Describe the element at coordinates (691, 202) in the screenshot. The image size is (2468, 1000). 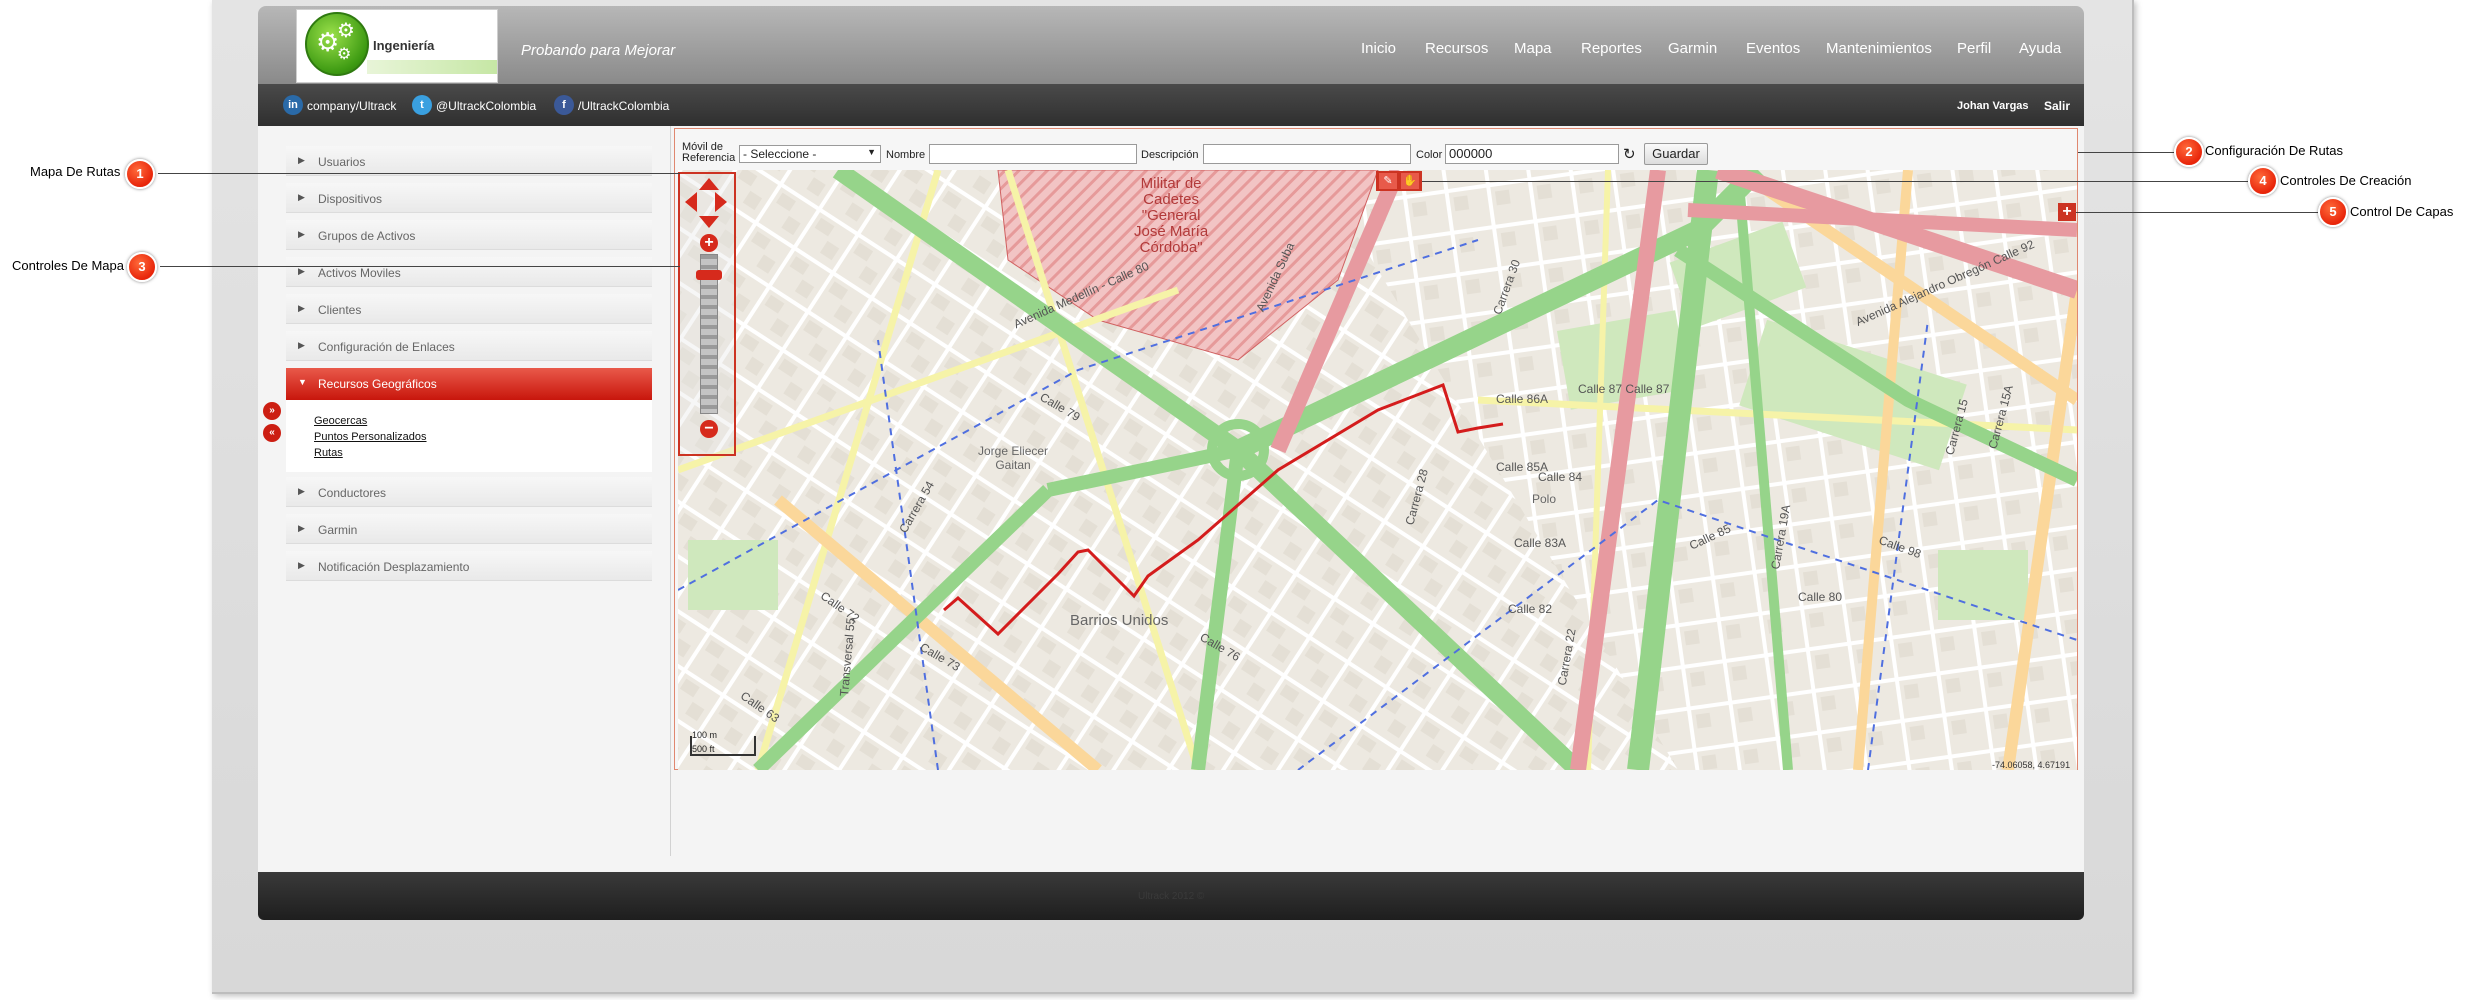
I see `pan-left-icon` at that location.